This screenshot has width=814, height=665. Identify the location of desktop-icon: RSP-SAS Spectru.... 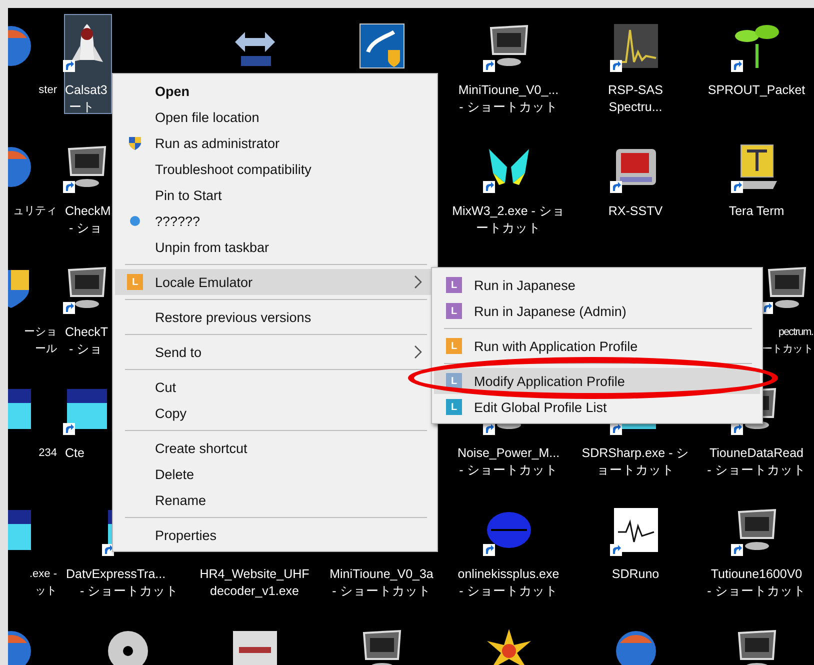
(635, 64).